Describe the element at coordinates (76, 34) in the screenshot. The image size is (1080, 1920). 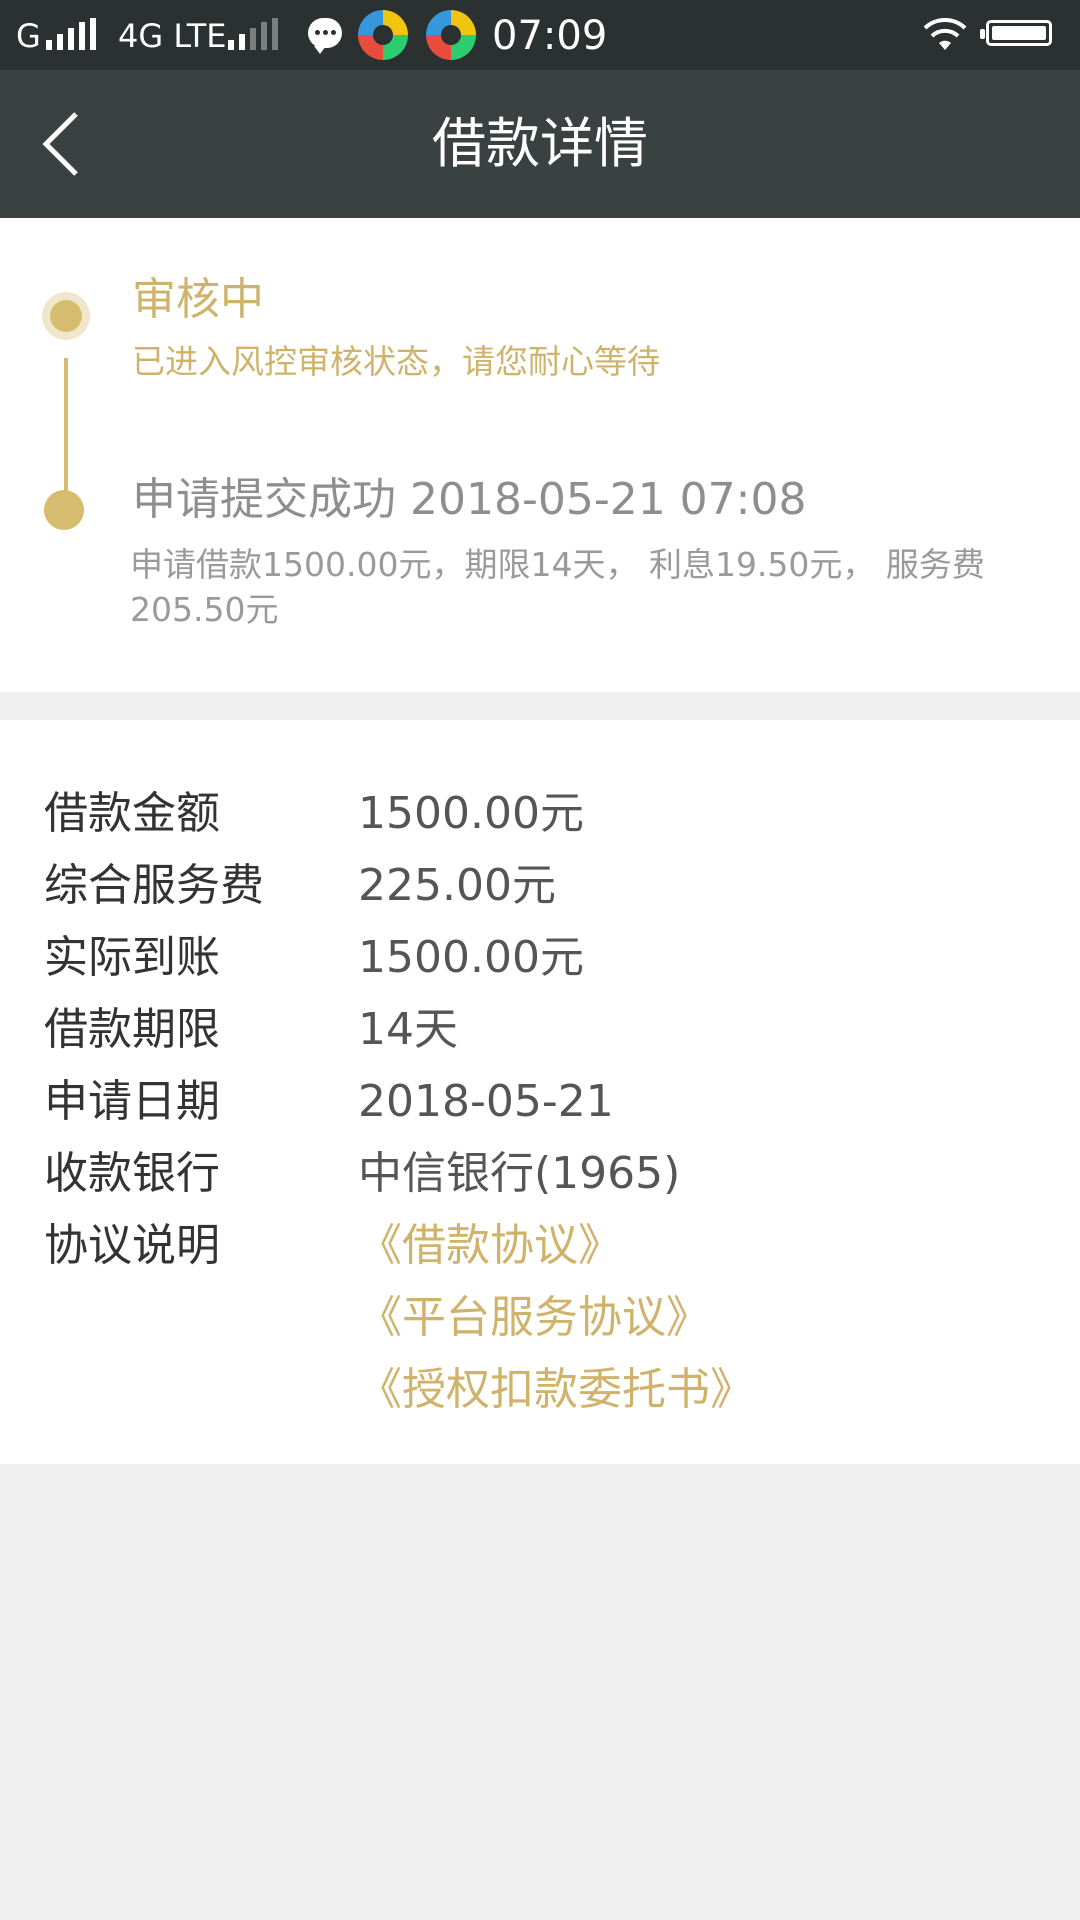
I see `signal-icon` at that location.